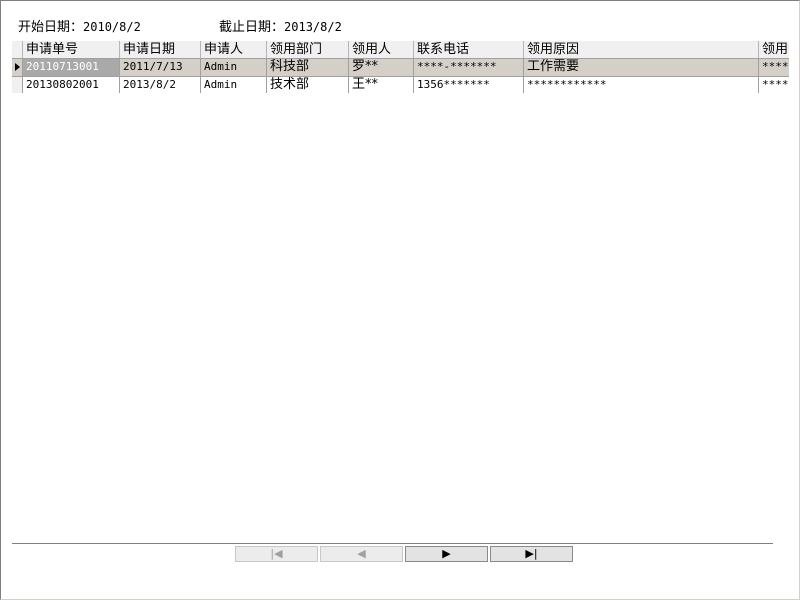 The height and width of the screenshot is (600, 800). What do you see at coordinates (469, 49) in the screenshot?
I see `column-header-phone: 联系电话` at bounding box center [469, 49].